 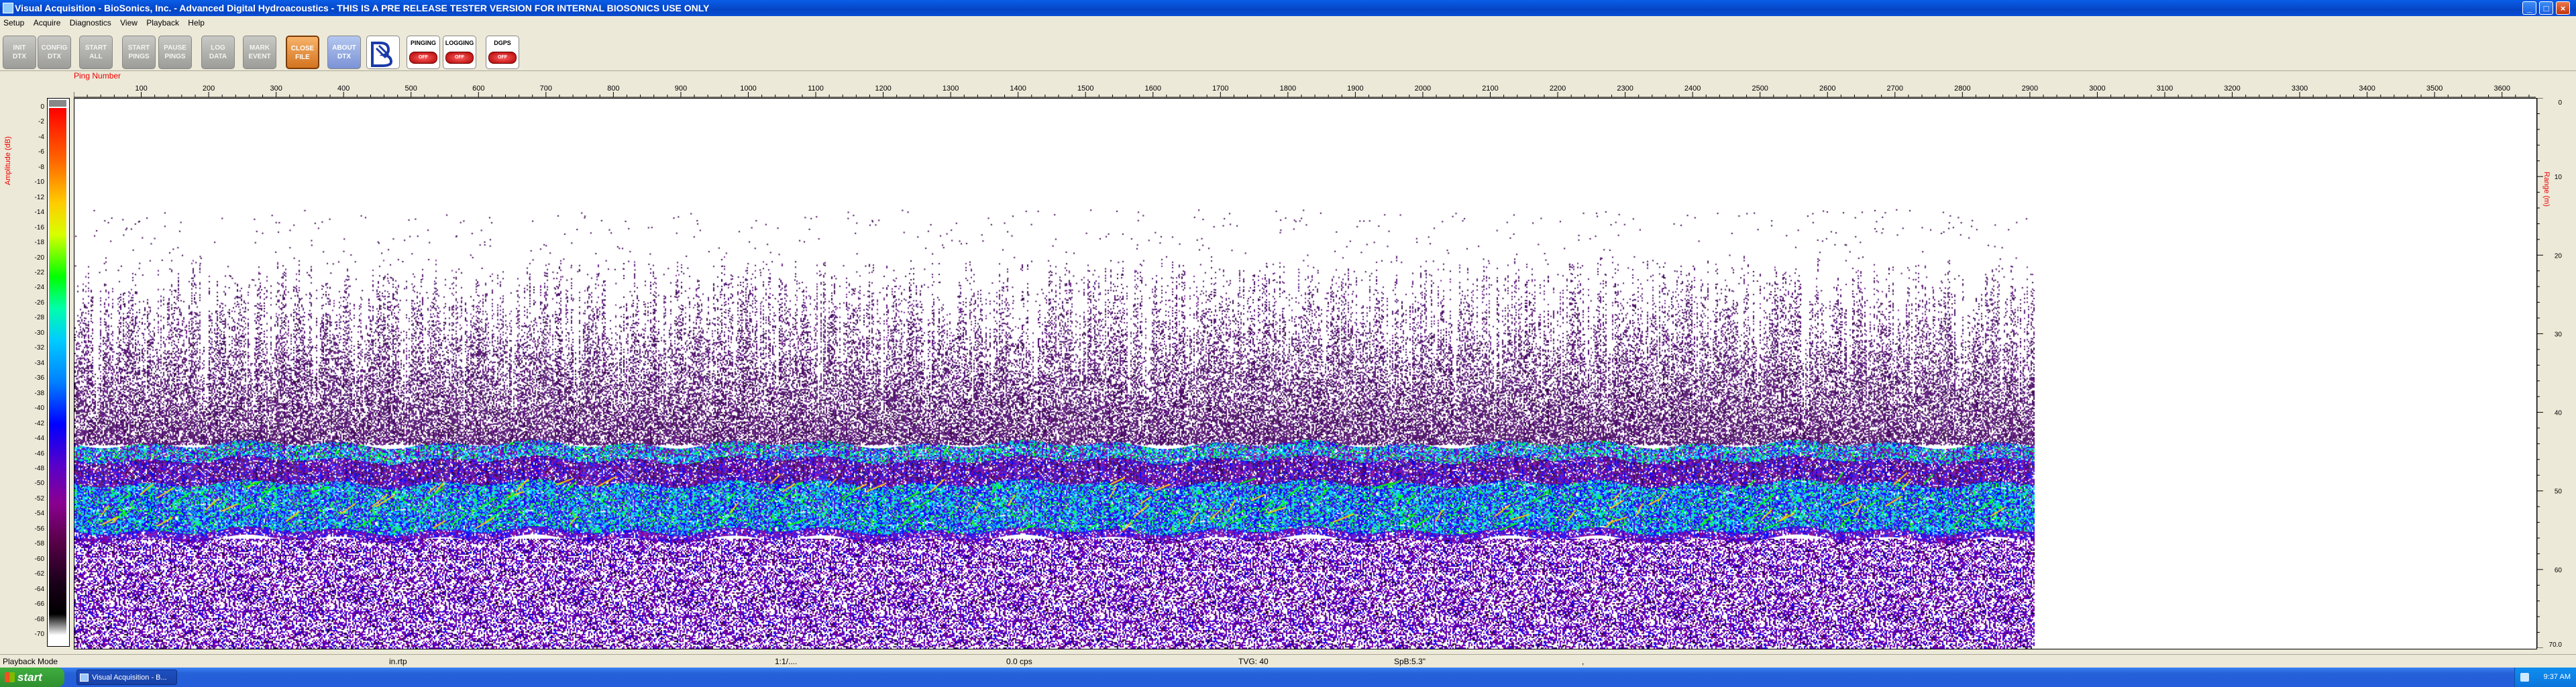 What do you see at coordinates (343, 89) in the screenshot?
I see `ping-tick-label: 400` at bounding box center [343, 89].